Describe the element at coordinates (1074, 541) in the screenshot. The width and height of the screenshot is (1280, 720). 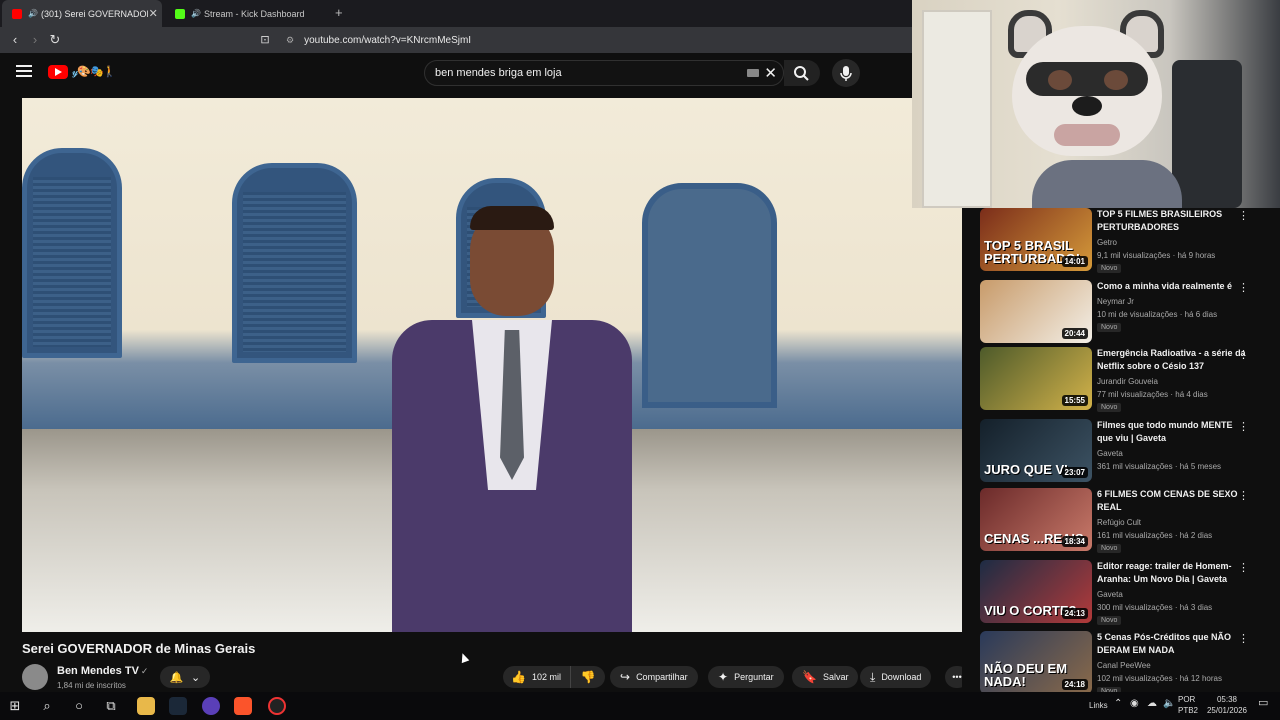
I see `video-duration: 18:34` at that location.